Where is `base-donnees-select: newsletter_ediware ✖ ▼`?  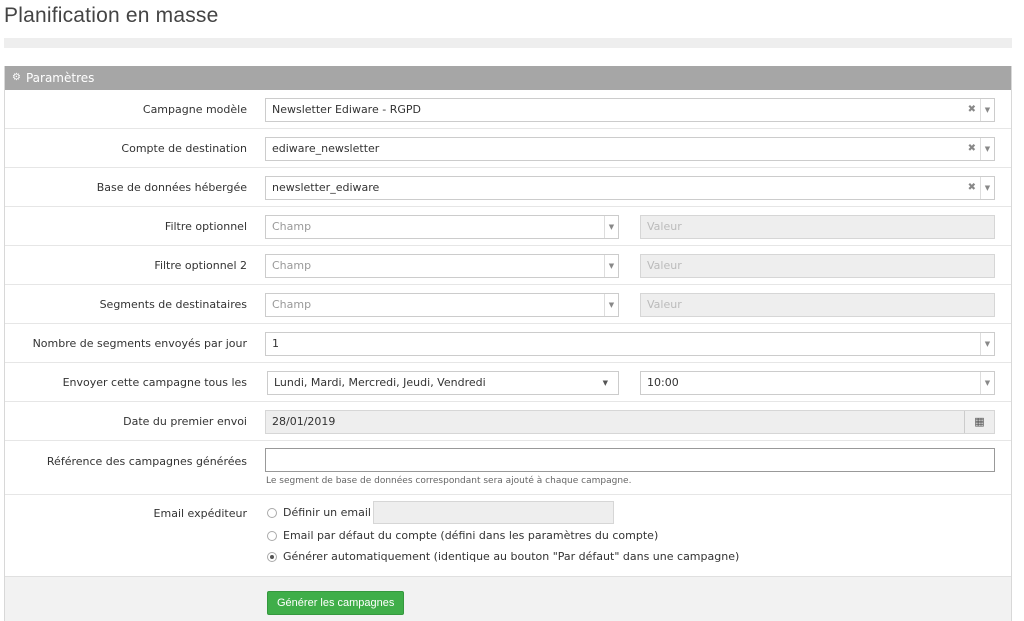
base-donnees-select: newsletter_ediware ✖ ▼ is located at coordinates (630, 188).